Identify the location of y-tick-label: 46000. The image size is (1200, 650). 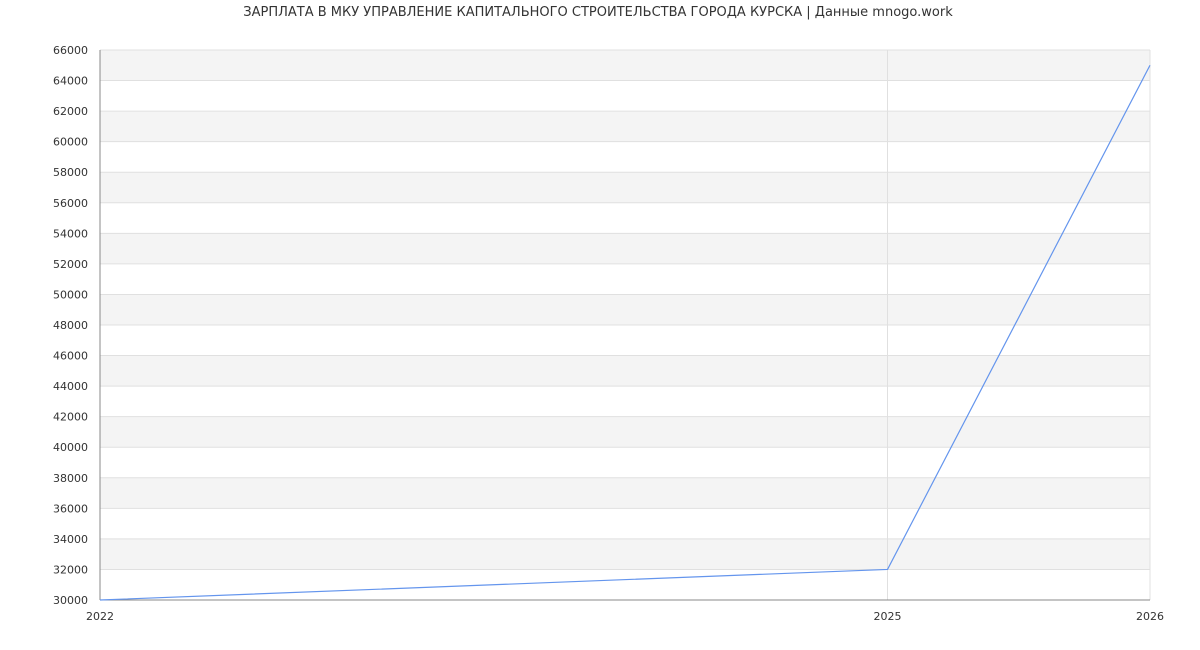
(70, 356).